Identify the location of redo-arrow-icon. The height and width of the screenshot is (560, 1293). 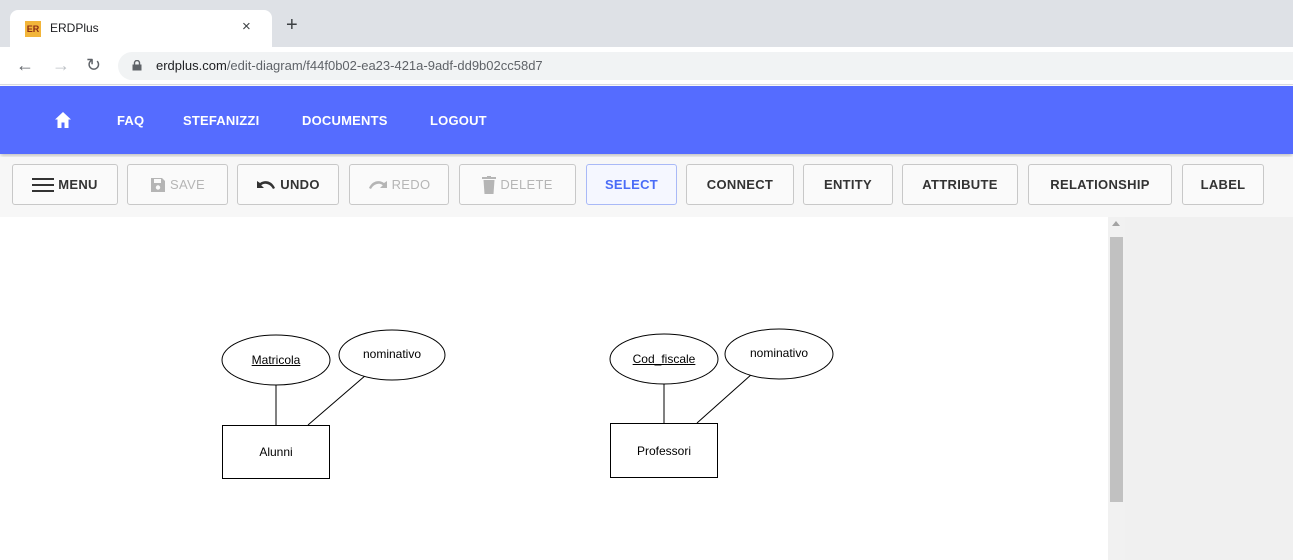
(377, 184).